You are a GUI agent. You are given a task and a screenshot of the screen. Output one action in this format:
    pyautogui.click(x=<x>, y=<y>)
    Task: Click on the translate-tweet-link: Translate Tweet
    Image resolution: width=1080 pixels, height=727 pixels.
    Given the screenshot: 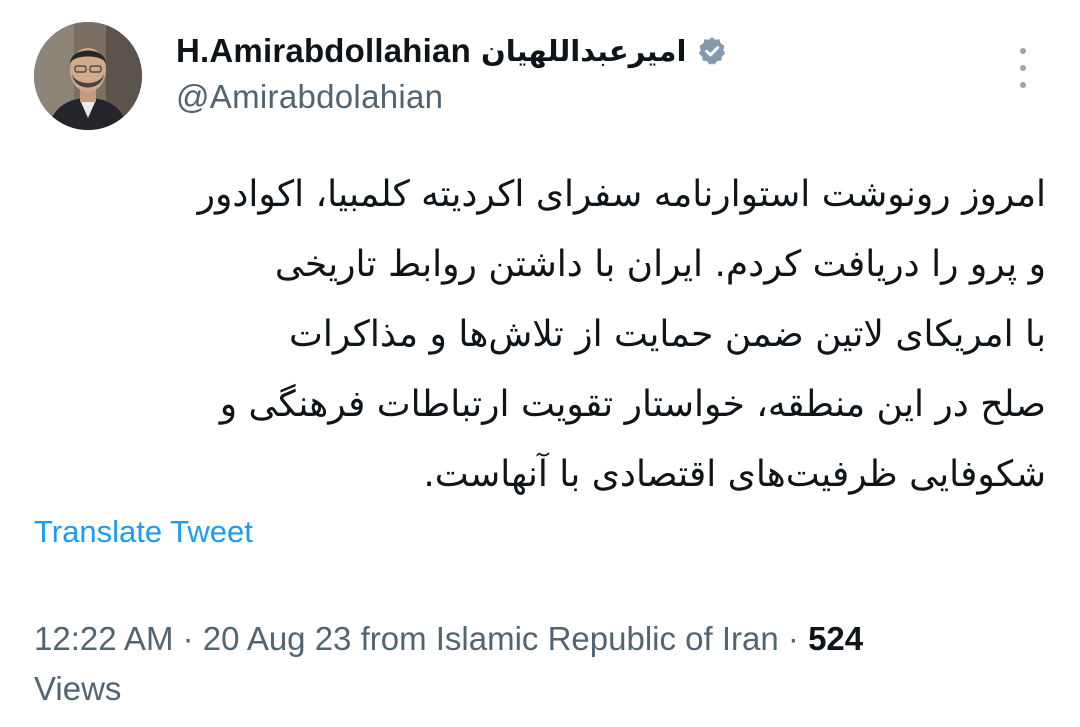 What is the action you would take?
    pyautogui.click(x=143, y=532)
    